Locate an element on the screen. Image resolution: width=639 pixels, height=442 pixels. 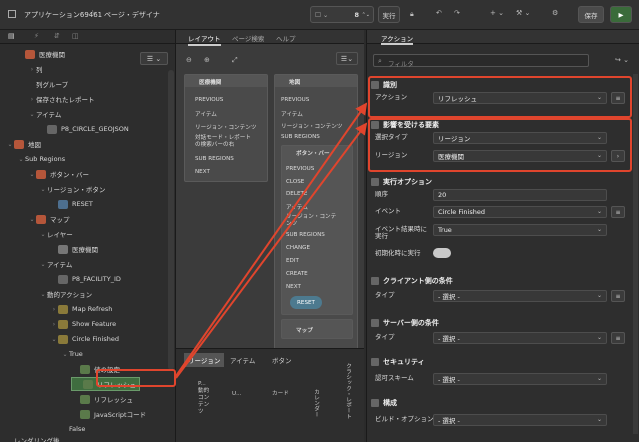
section-header: 識別 is located at coordinates (502, 85).